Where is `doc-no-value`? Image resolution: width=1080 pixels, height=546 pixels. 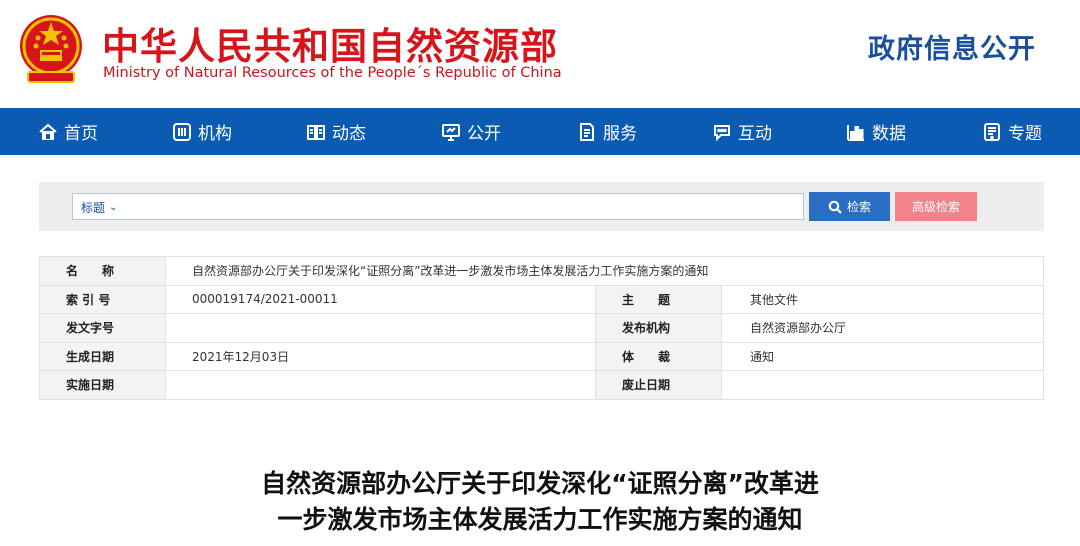
doc-no-value is located at coordinates (380, 328).